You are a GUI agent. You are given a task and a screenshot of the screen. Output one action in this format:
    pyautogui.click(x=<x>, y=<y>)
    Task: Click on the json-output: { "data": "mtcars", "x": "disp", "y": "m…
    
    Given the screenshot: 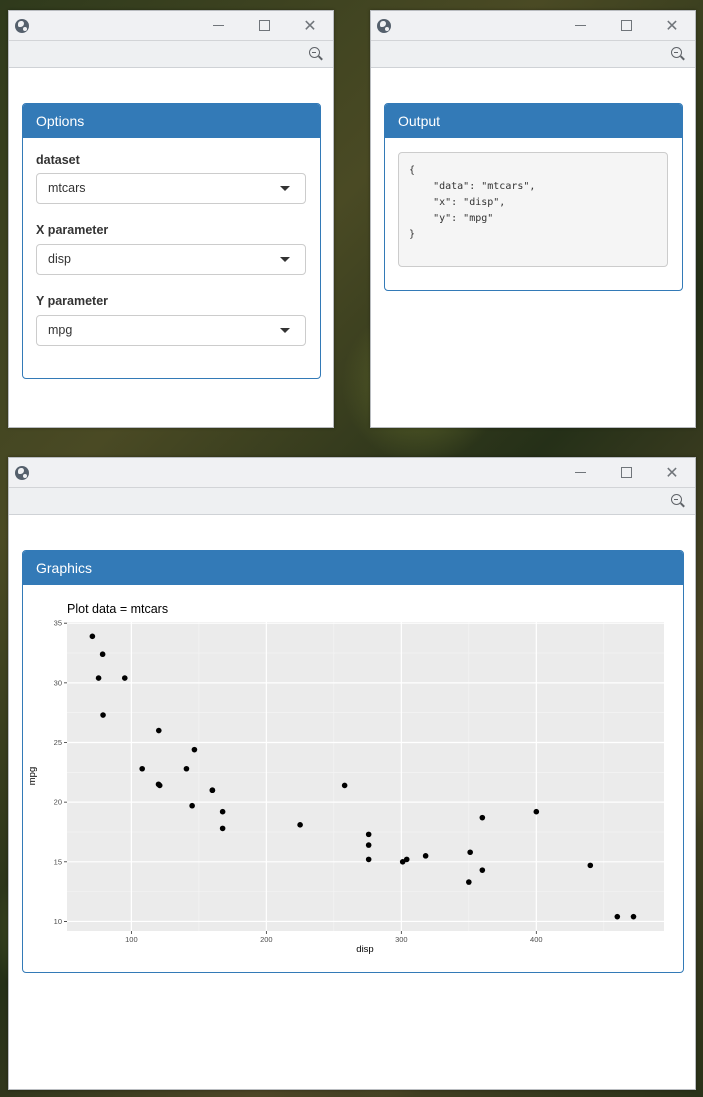 What is the action you would take?
    pyautogui.click(x=533, y=209)
    